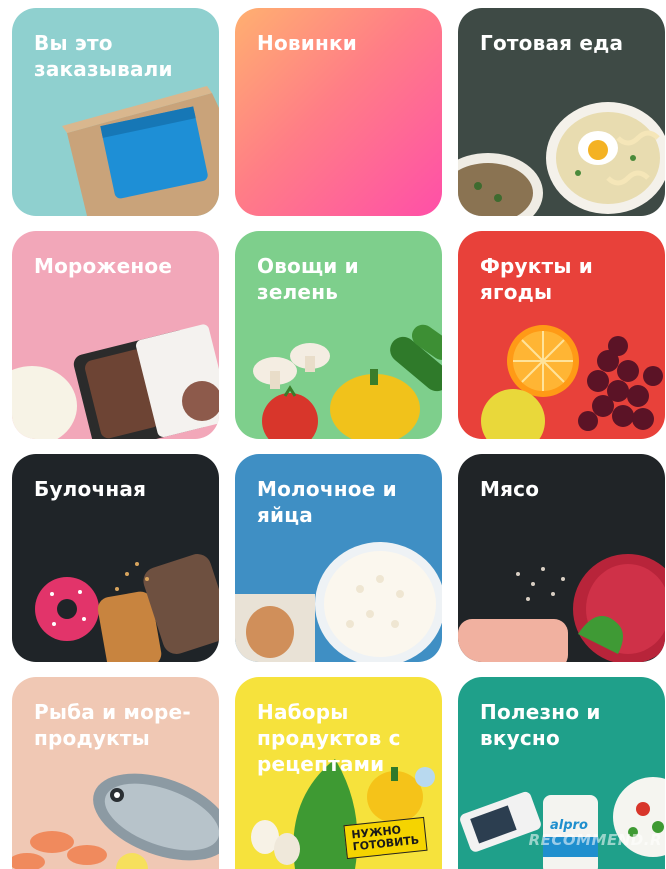  Describe the element at coordinates (103, 266) in the screenshot. I see `tile-label: Мороженое` at that location.